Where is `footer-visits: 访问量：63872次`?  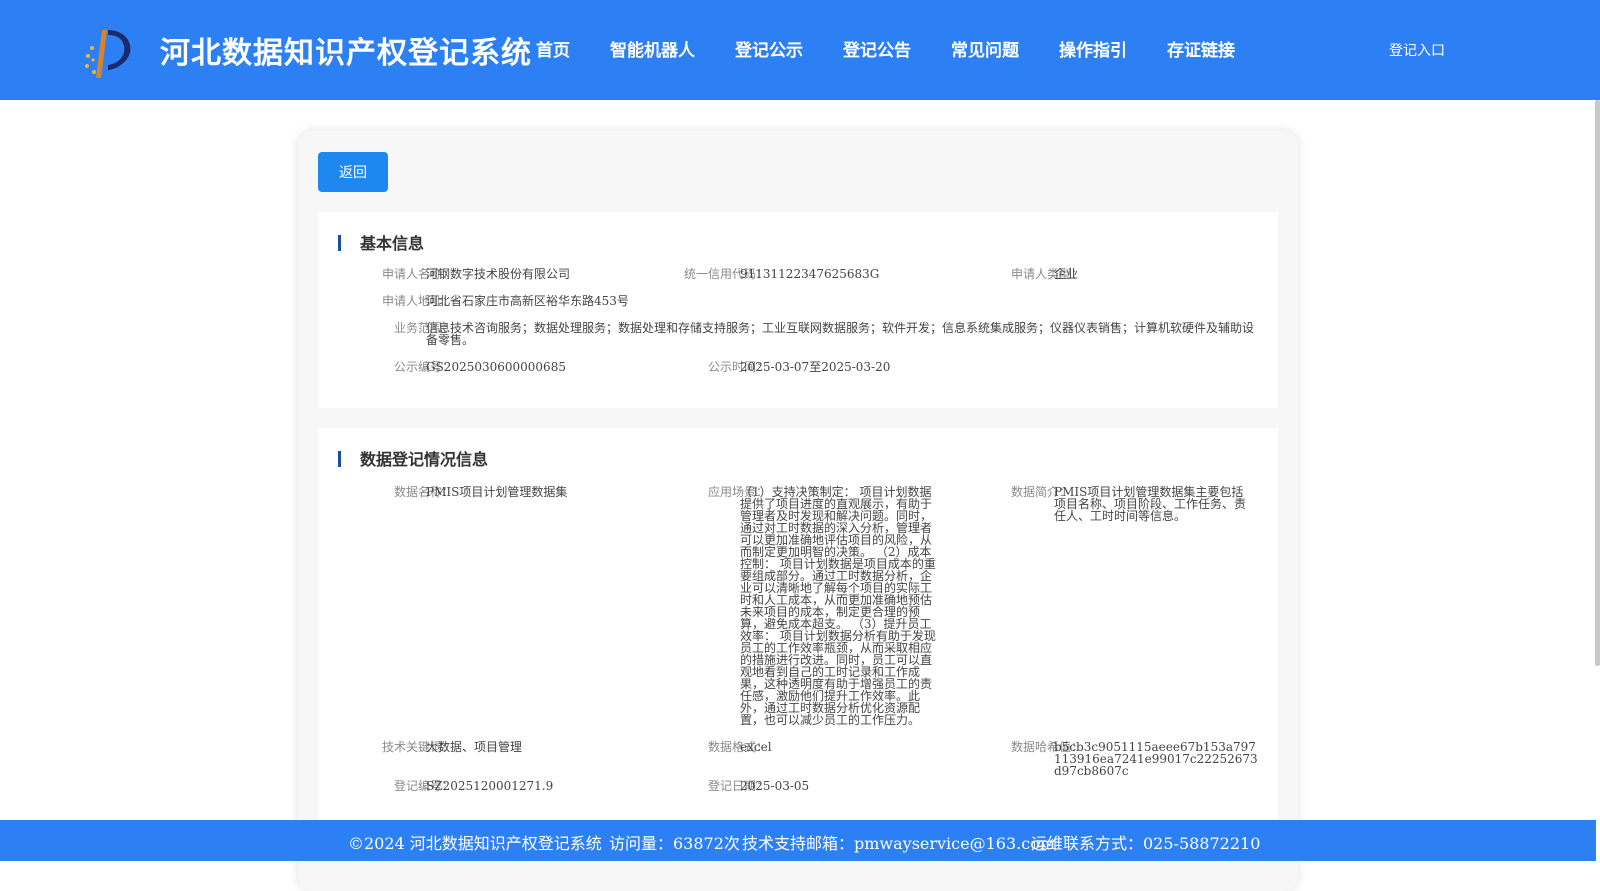 footer-visits: 访问量：63872次 is located at coordinates (674, 843).